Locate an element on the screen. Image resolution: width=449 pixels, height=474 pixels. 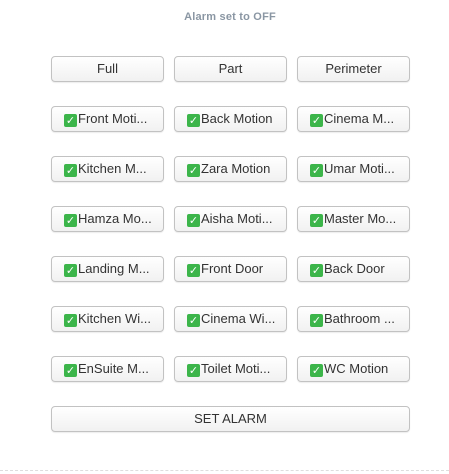
set-alarm-button: SET ALARM is located at coordinates (230, 419).